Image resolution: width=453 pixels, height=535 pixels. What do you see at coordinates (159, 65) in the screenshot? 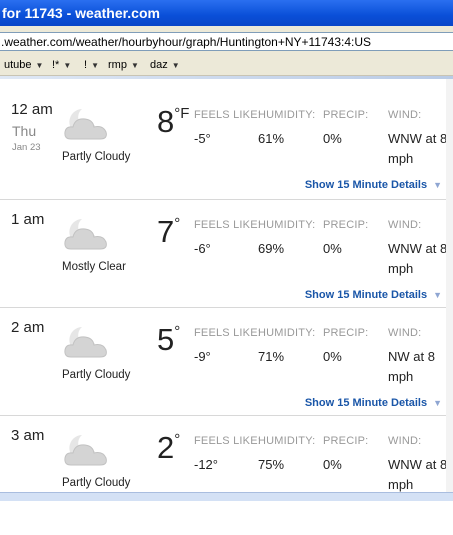
I see `bookmark-label: daz` at bounding box center [159, 65].